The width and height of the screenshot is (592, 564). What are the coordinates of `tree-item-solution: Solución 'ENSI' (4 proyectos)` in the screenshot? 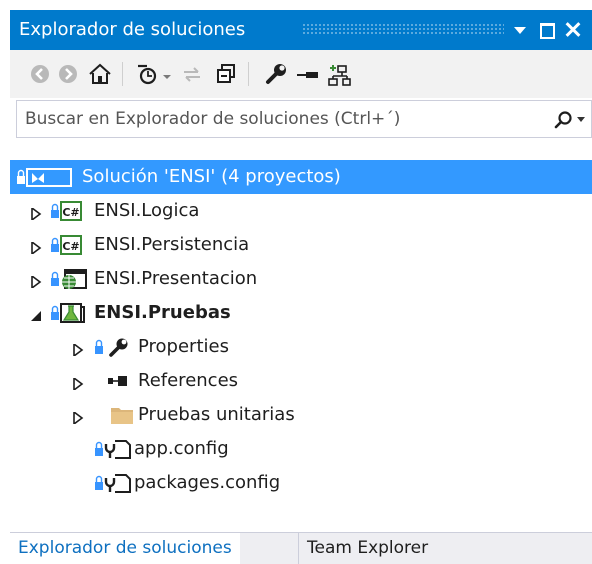 It's located at (301, 177).